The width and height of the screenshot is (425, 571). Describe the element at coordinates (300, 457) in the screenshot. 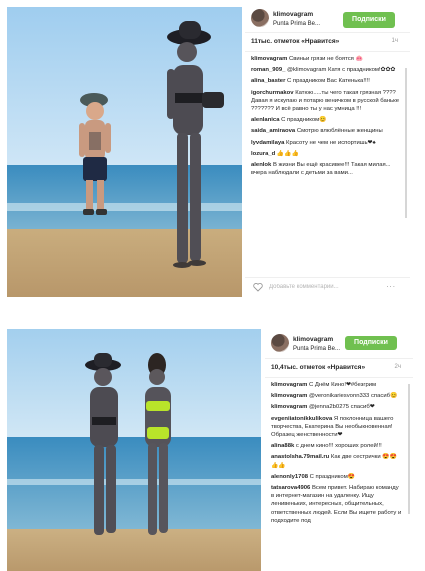

I see `comment-user: anastolsha.79mail.ru` at that location.